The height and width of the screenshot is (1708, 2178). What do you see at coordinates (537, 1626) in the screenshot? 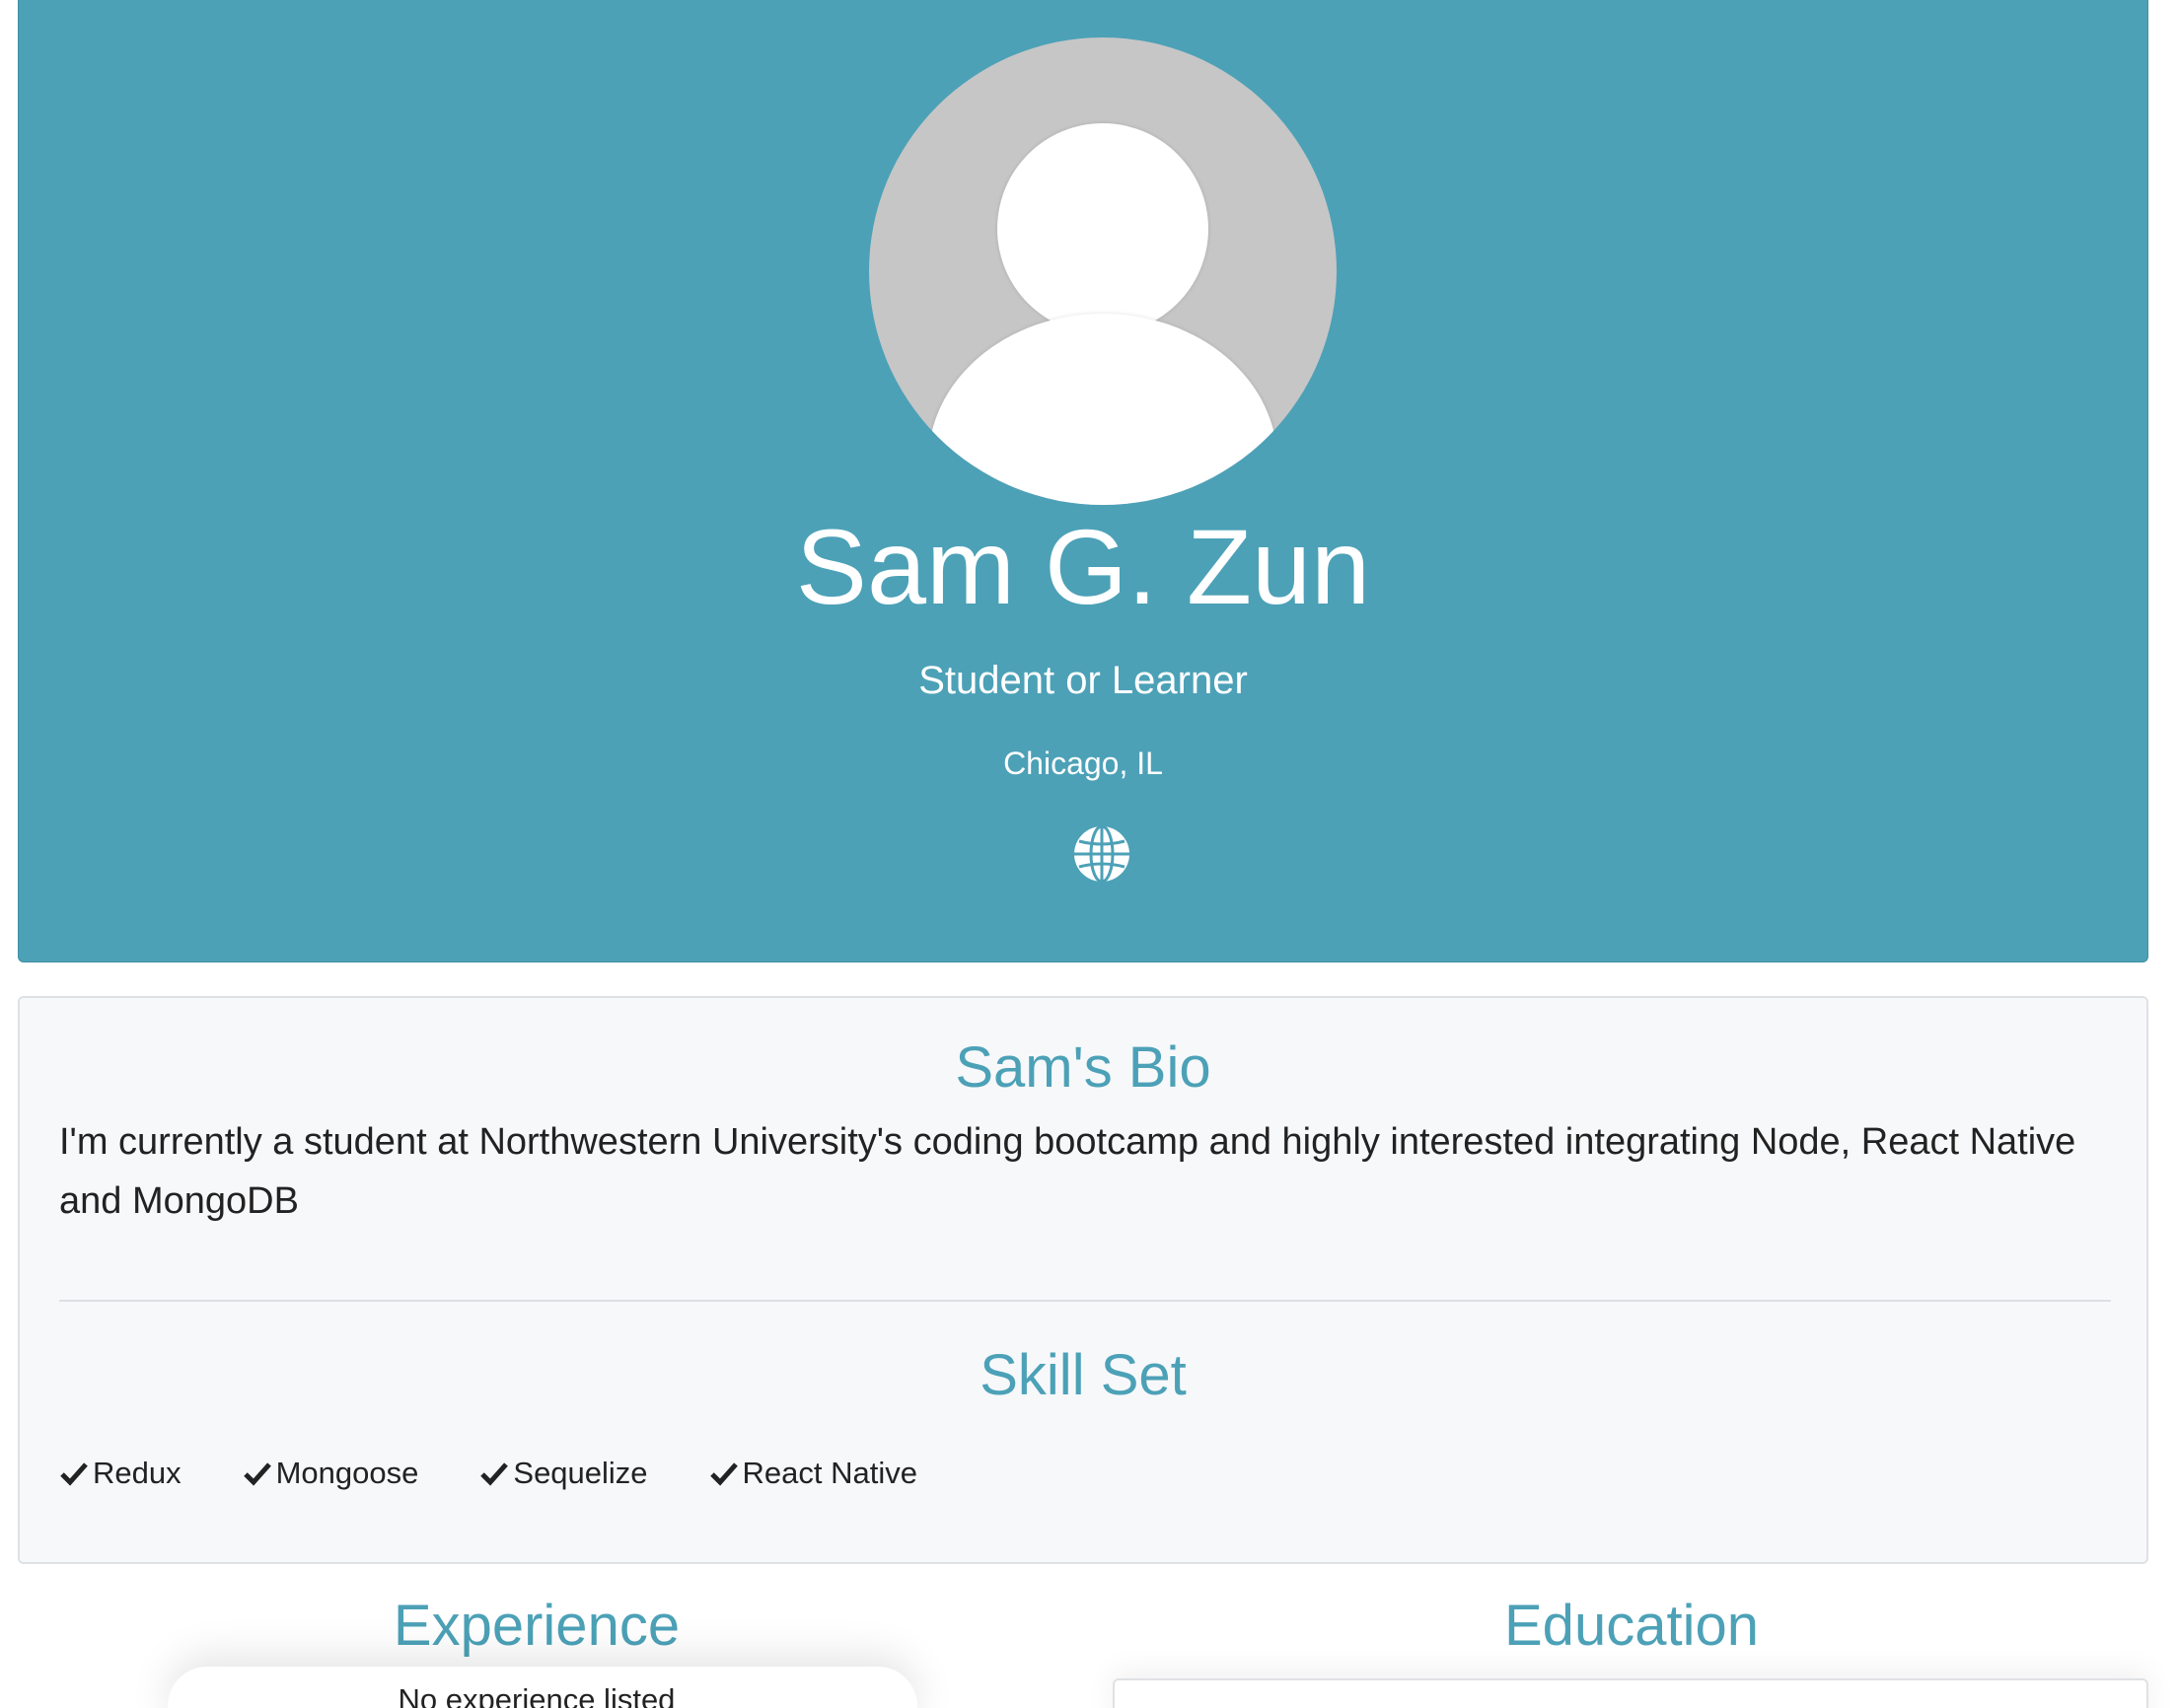
I see `experience-title: Experience` at bounding box center [537, 1626].